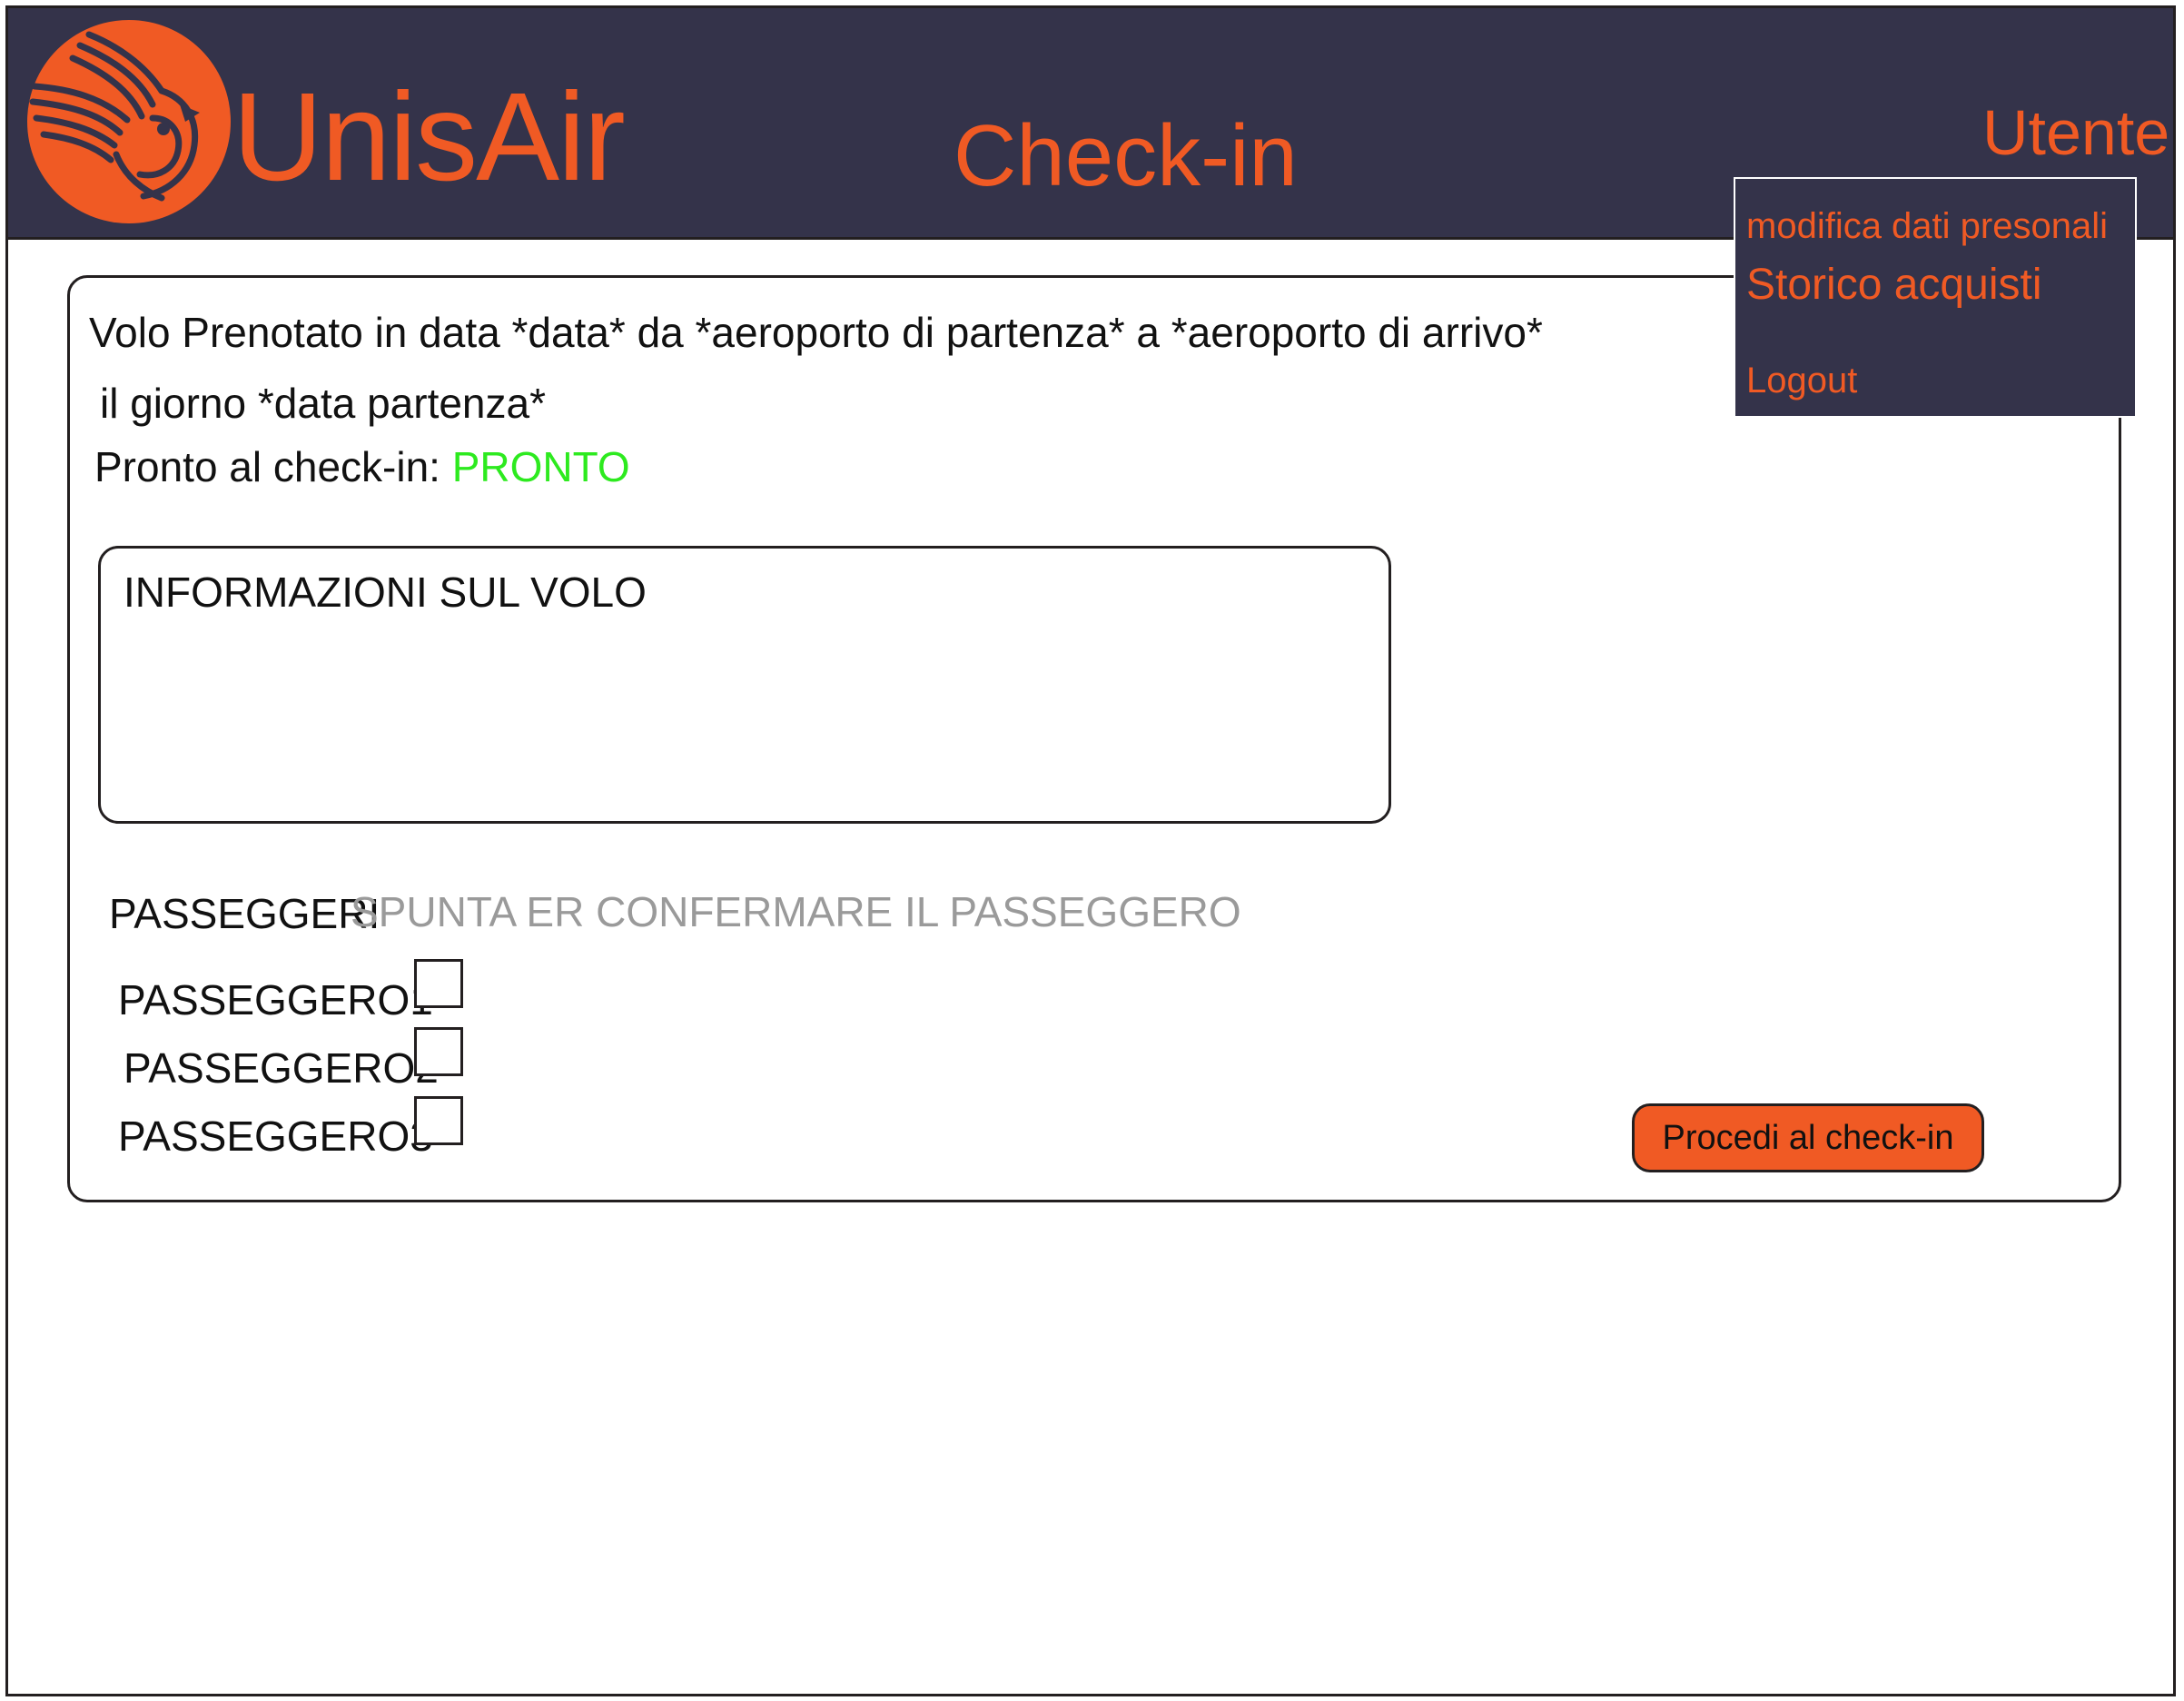 The width and height of the screenshot is (2184, 1701). Describe the element at coordinates (1894, 285) in the screenshot. I see `menu-item-purchase-history: Storico acquisti` at that location.